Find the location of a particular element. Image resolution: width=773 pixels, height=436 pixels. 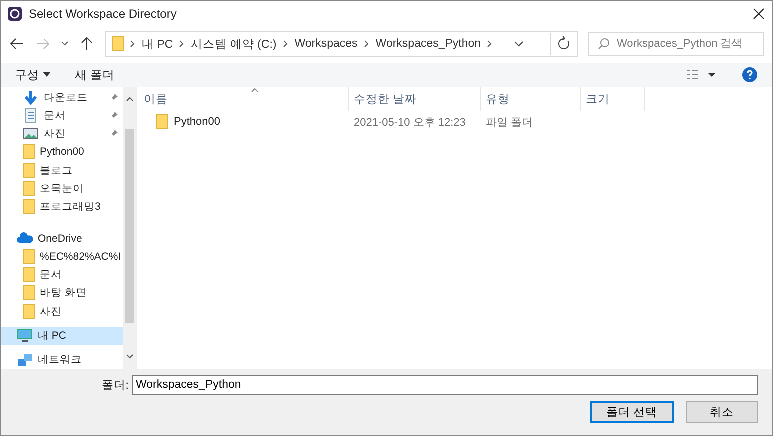

column-header: 크기 is located at coordinates (613, 99).